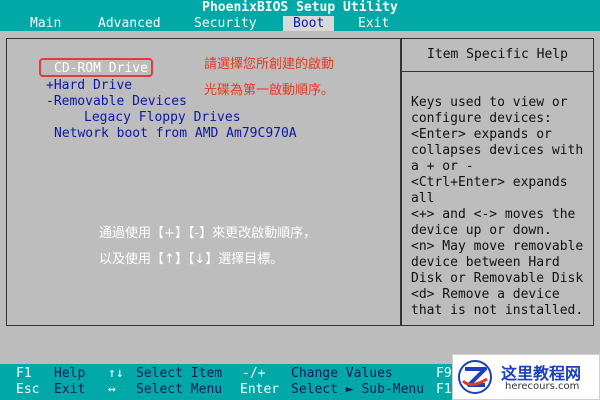 The image size is (600, 400). Describe the element at coordinates (101, 68) in the screenshot. I see `boot-item-cdrom: CD-ROM Drive` at that location.